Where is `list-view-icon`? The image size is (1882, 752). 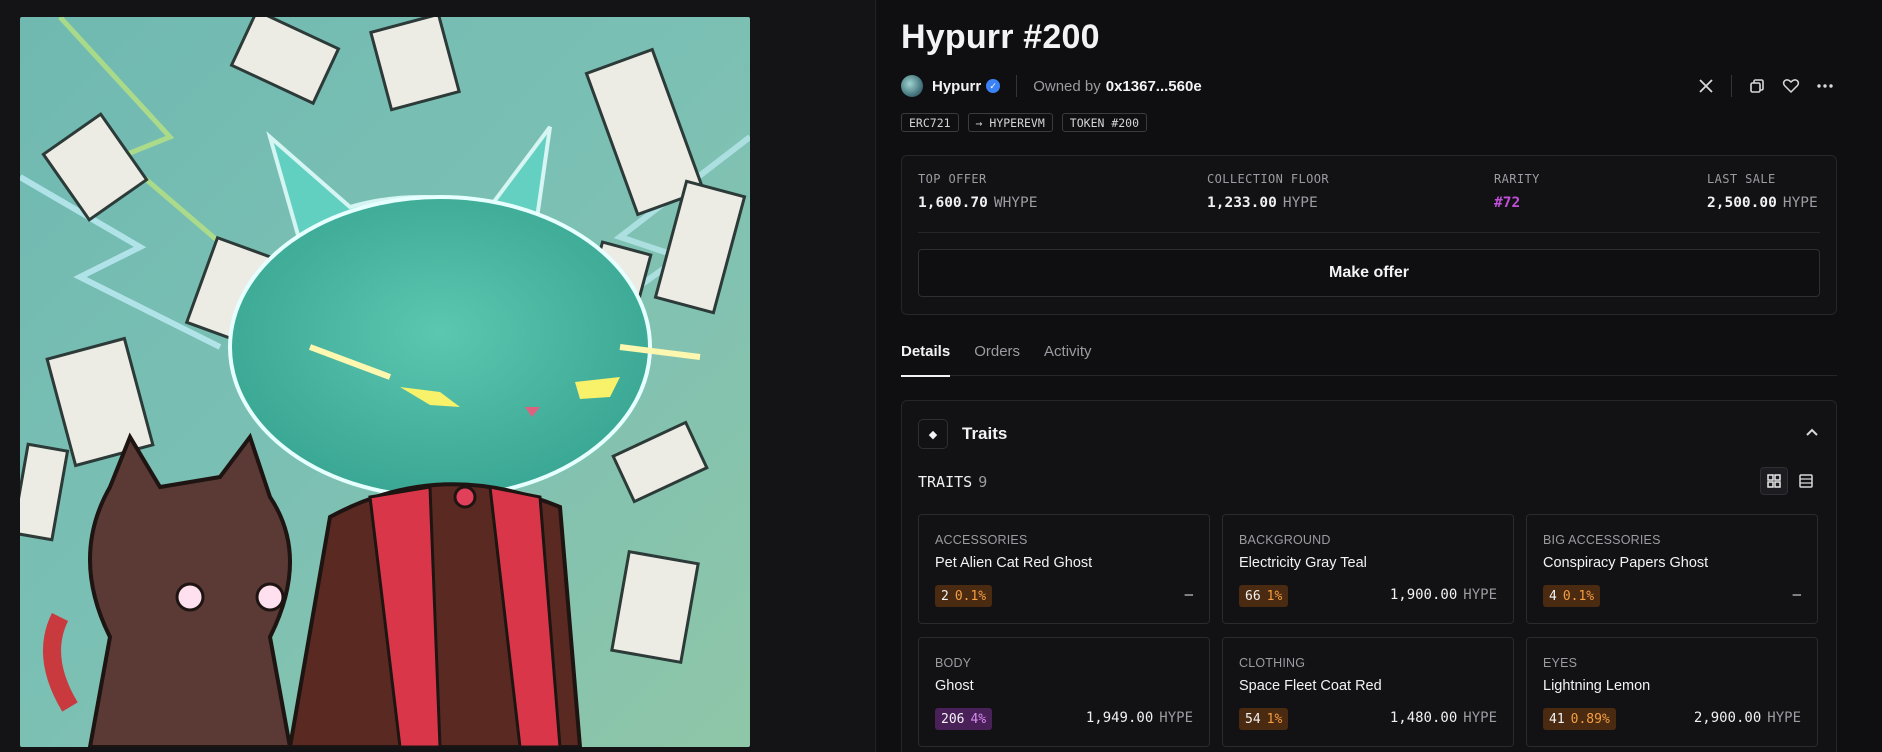 list-view-icon is located at coordinates (1806, 481).